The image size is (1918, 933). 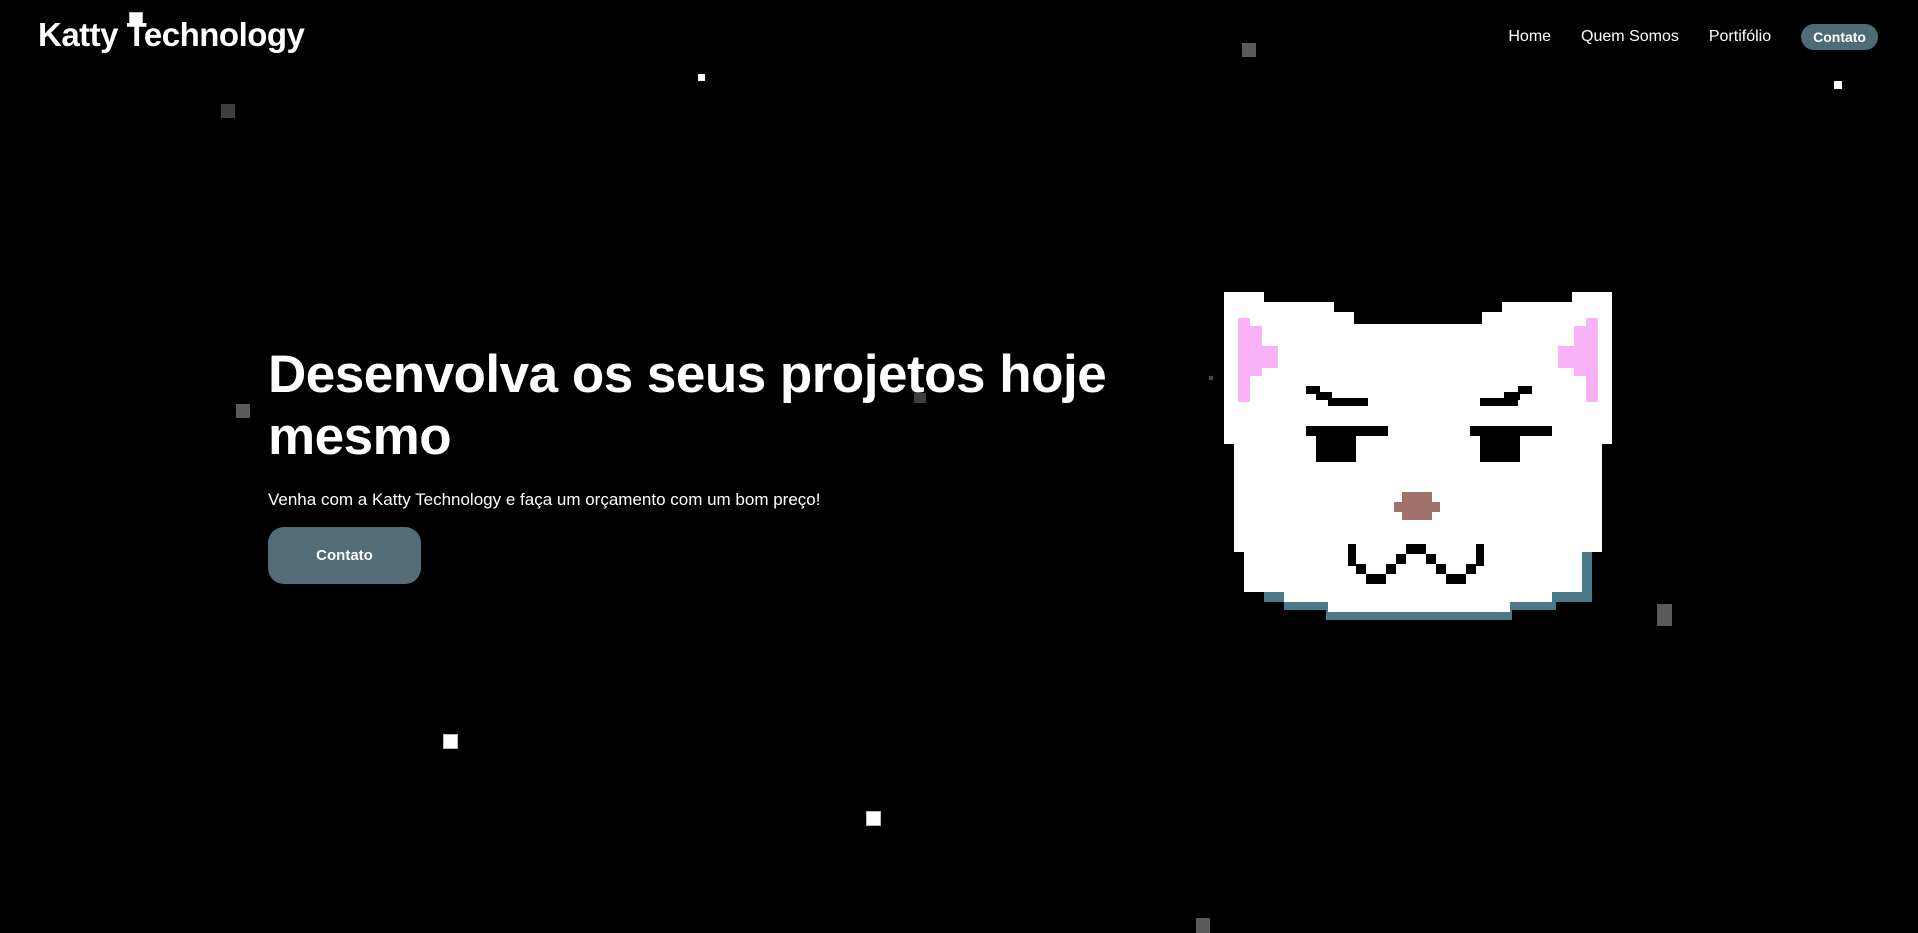 What do you see at coordinates (171, 35) in the screenshot?
I see `site-logo: Katty Technology` at bounding box center [171, 35].